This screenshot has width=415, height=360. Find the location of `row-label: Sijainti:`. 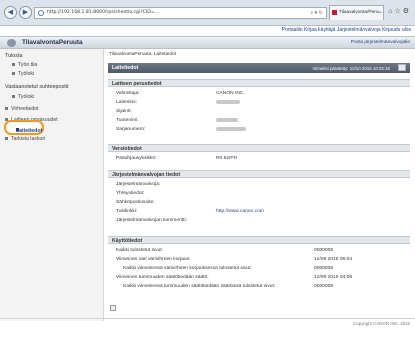

row-label: Sijainti: is located at coordinates (124, 111).